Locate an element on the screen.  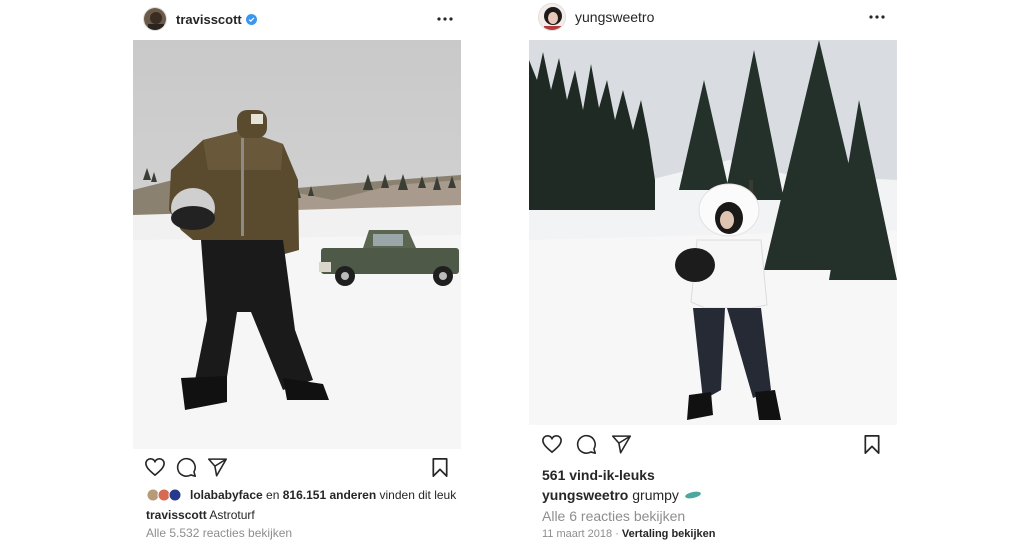
caption-text: Astroturf is located at coordinates (232, 515).